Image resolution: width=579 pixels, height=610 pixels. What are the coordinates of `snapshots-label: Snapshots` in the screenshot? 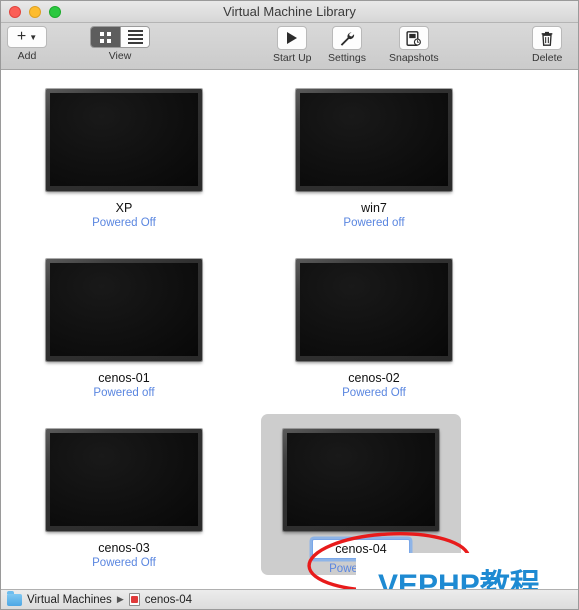 It's located at (414, 58).